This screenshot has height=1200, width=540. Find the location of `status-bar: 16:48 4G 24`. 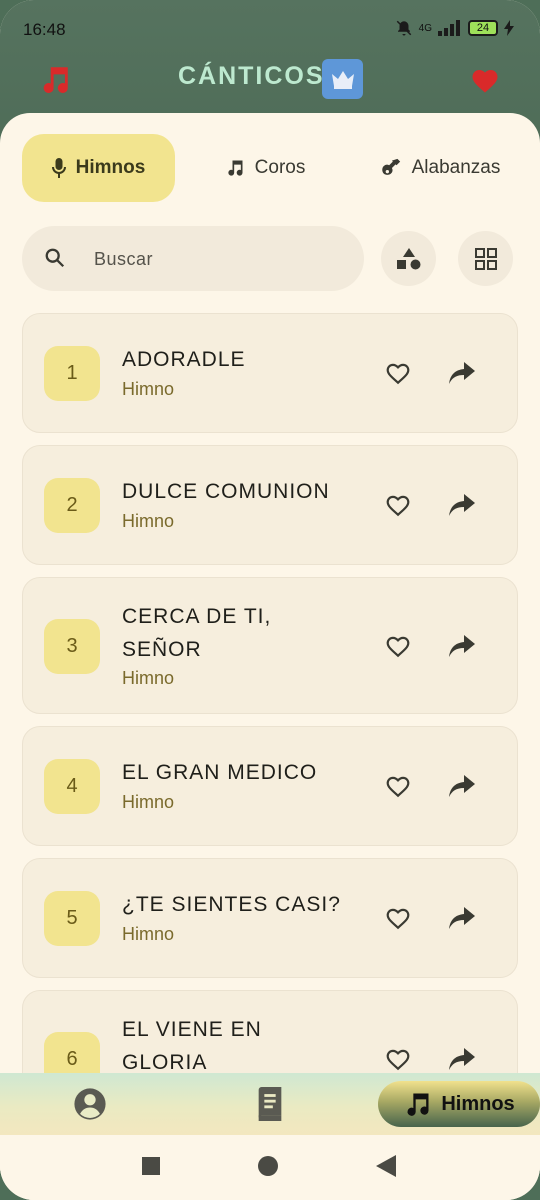

status-bar: 16:48 4G 24 is located at coordinates (270, 29).